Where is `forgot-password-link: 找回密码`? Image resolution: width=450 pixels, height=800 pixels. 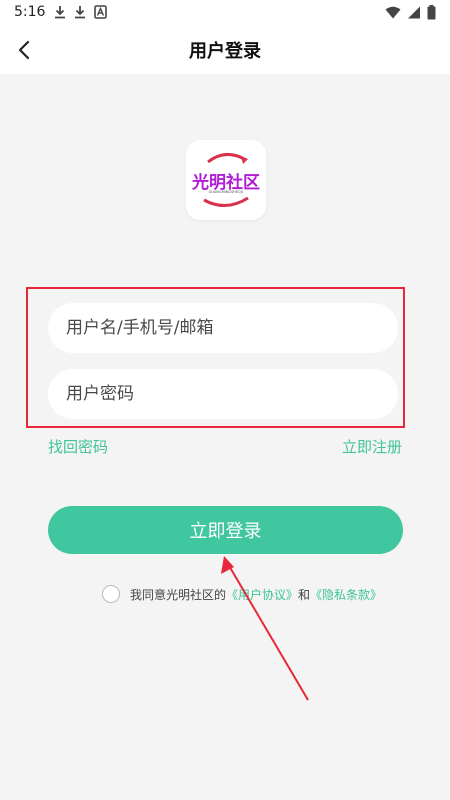
forgot-password-link: 找回密码 is located at coordinates (78, 446).